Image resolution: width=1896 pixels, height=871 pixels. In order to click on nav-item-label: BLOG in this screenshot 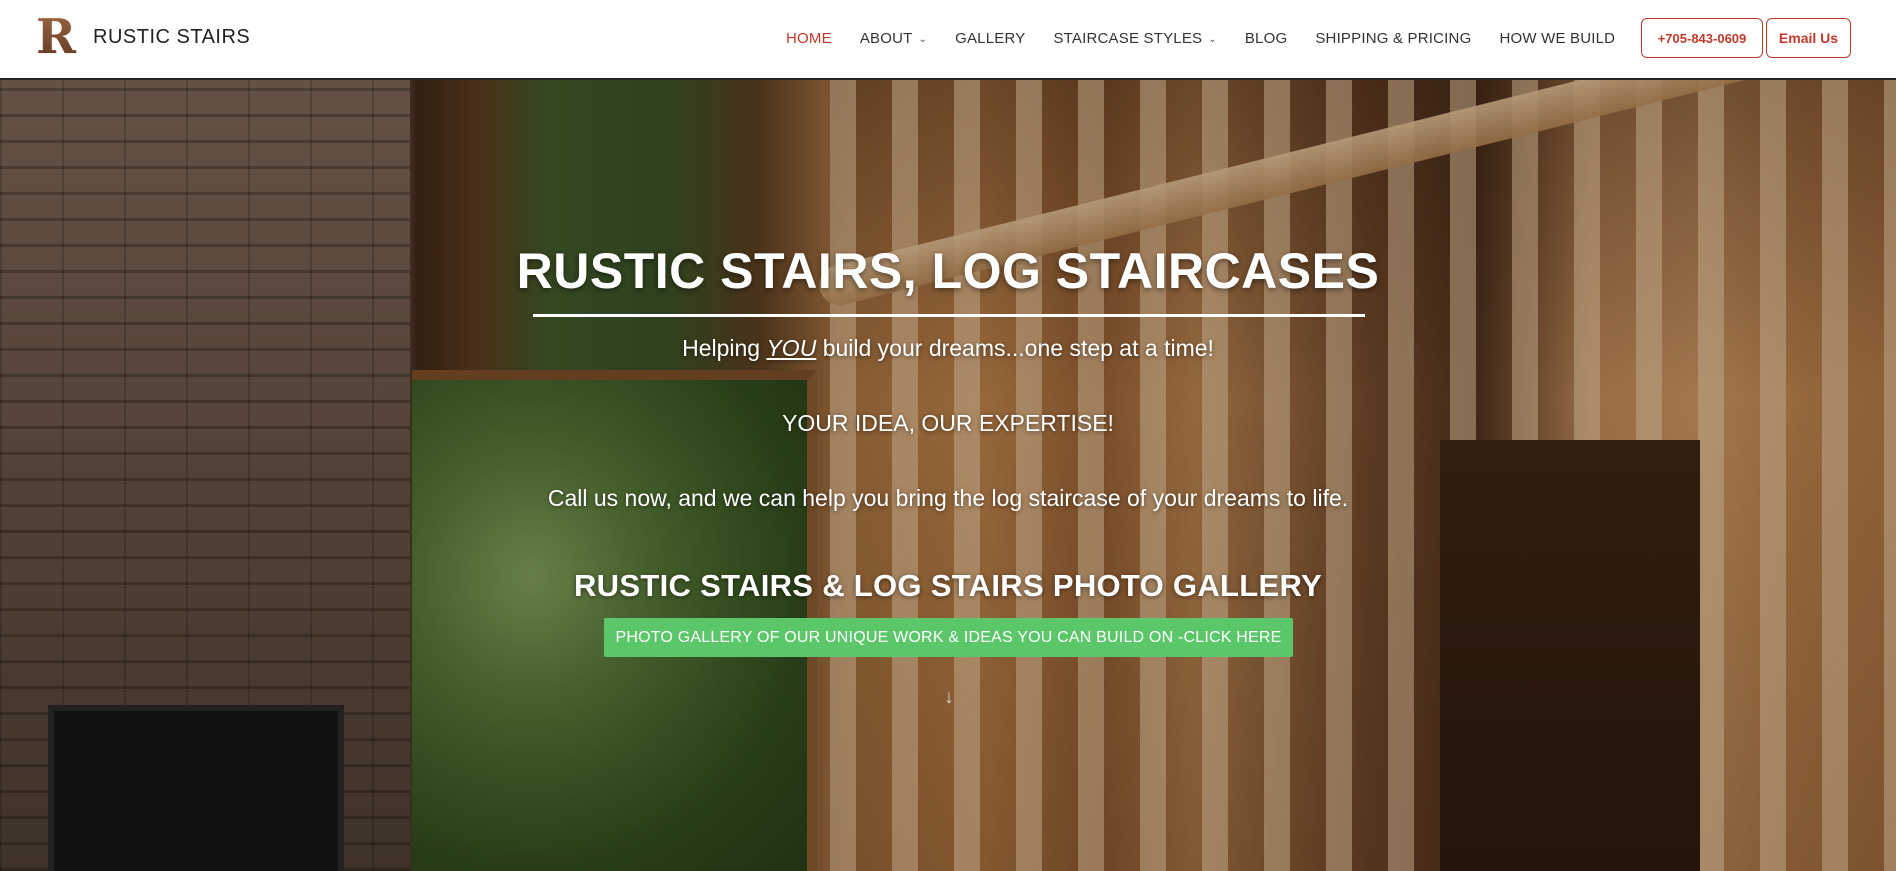, I will do `click(1266, 38)`.